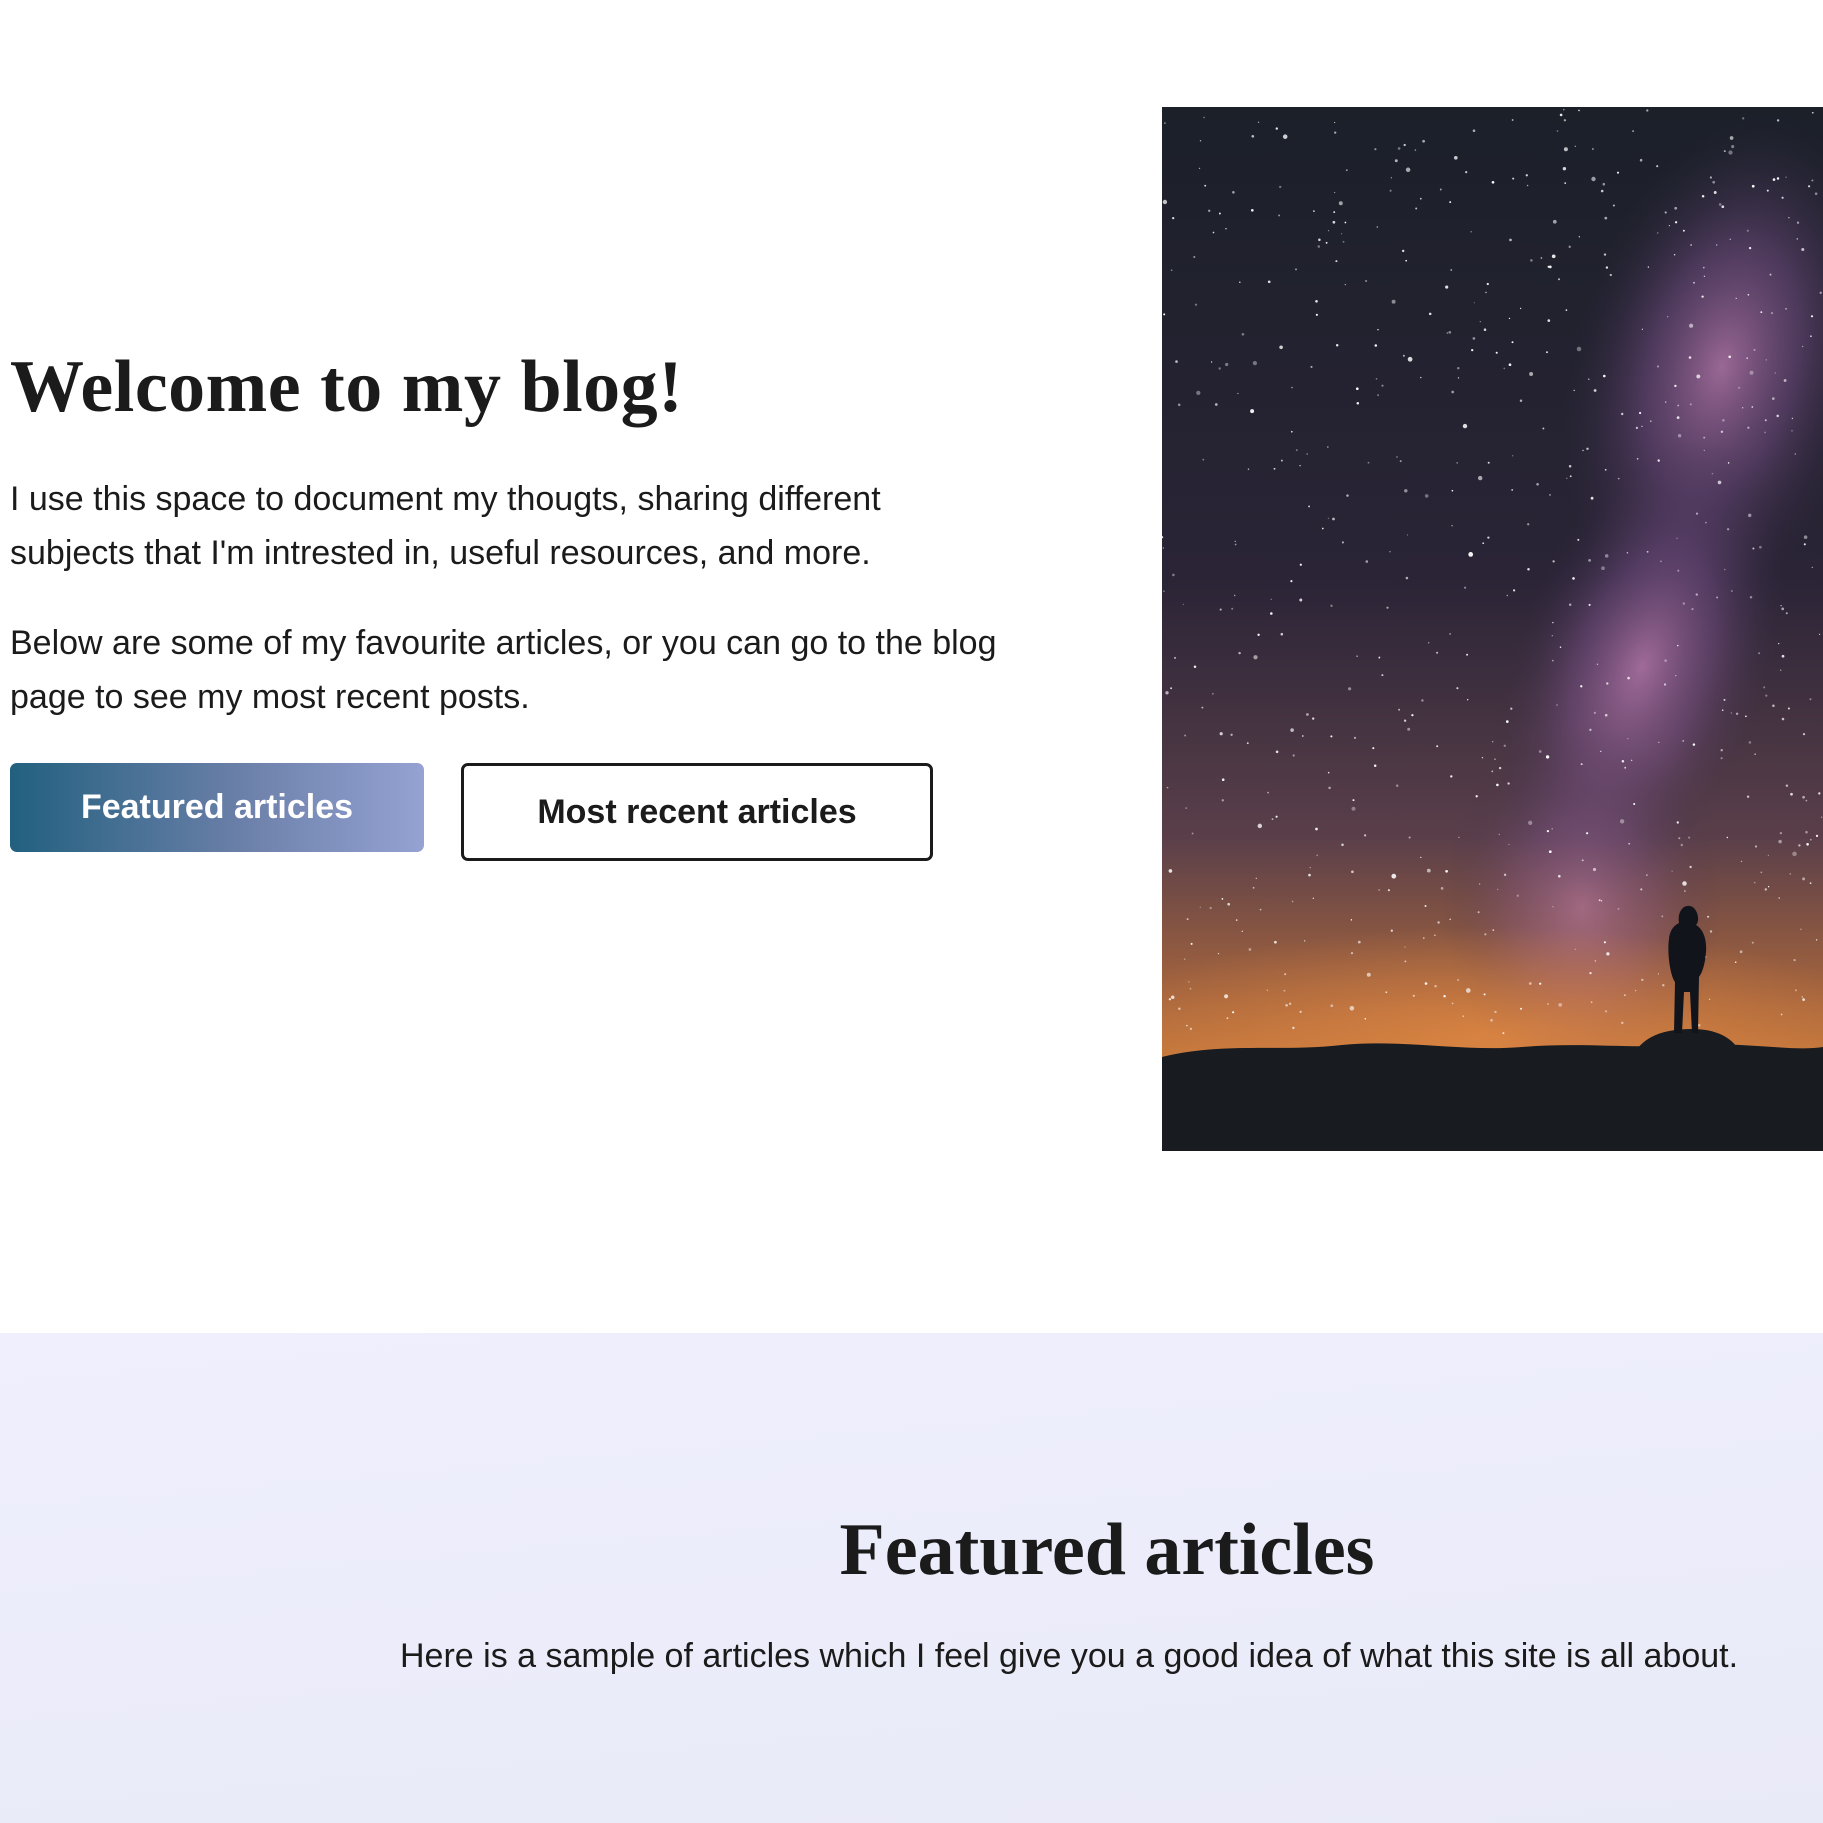  What do you see at coordinates (217, 807) in the screenshot?
I see `featured-articles-button: Featured articles` at bounding box center [217, 807].